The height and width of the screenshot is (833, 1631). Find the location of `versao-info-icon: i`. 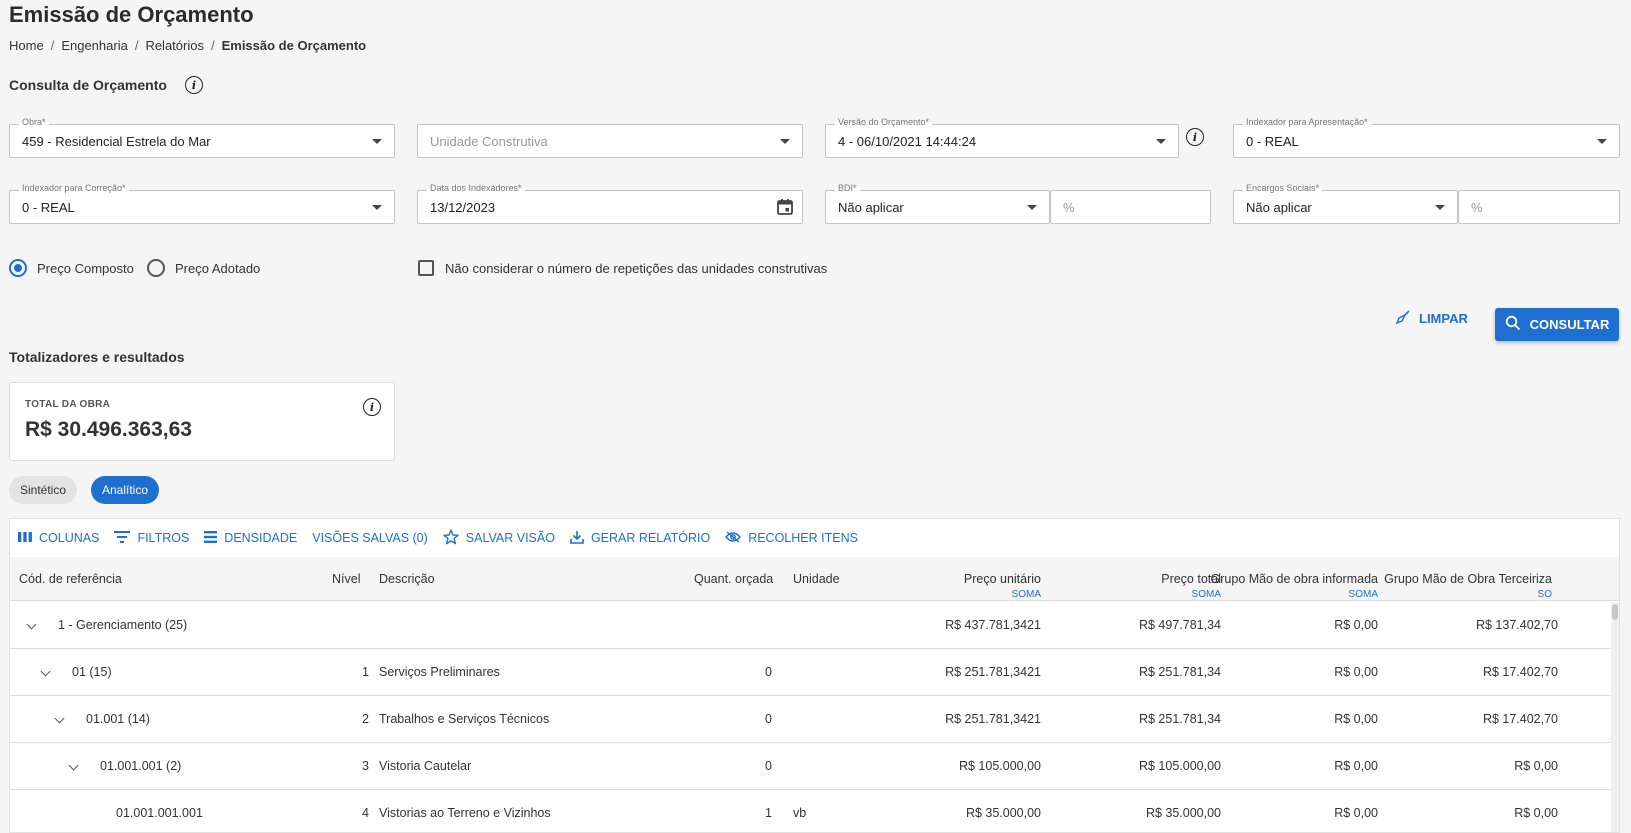

versao-info-icon: i is located at coordinates (1195, 137).